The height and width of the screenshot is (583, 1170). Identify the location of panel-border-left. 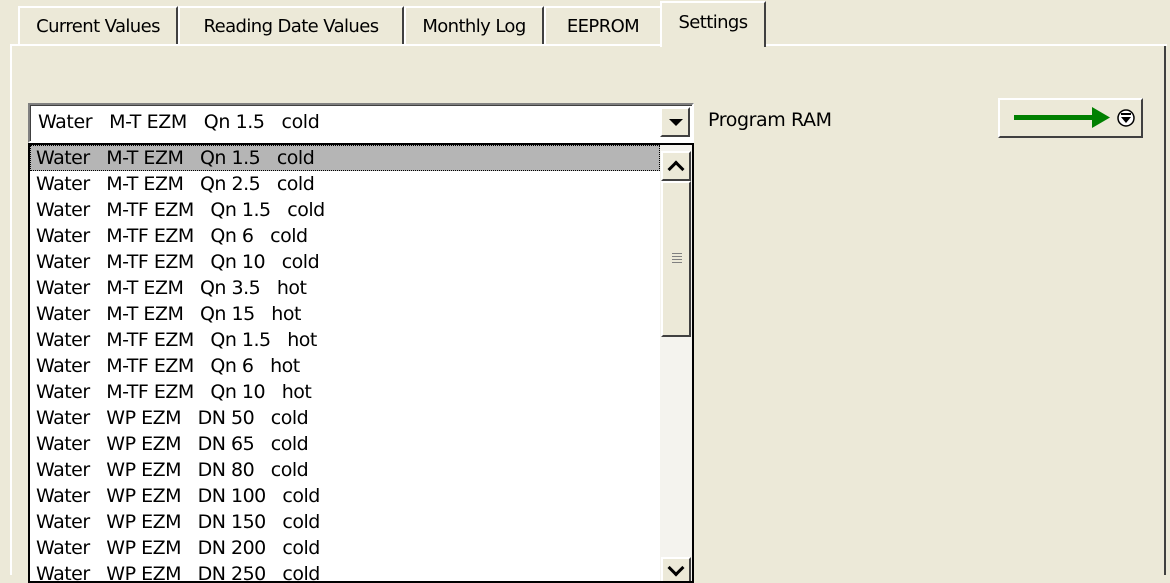
(11, 309).